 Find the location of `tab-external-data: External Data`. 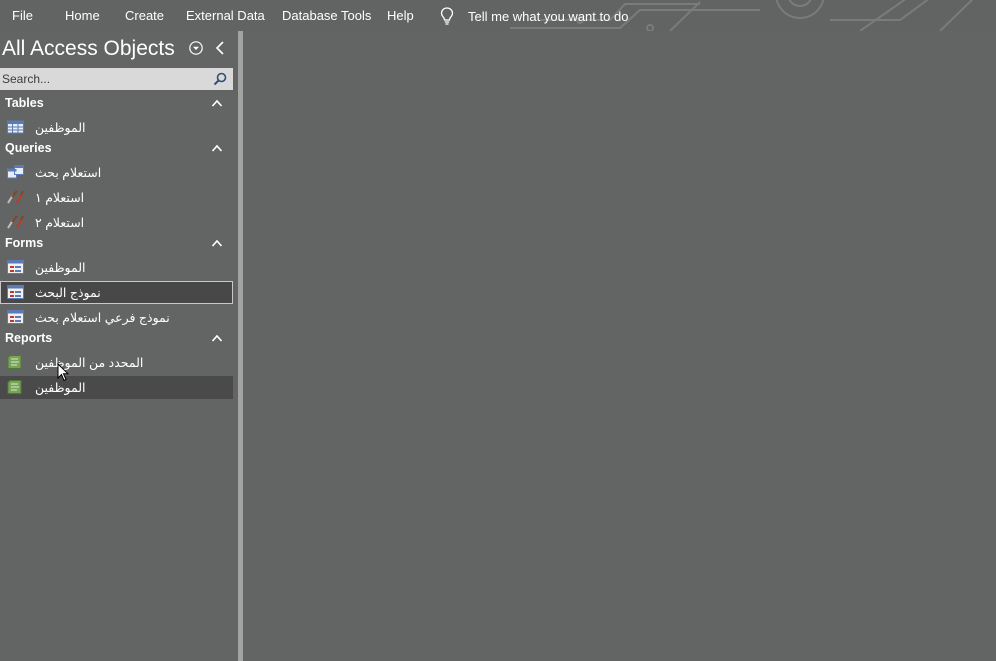

tab-external-data: External Data is located at coordinates (225, 15).